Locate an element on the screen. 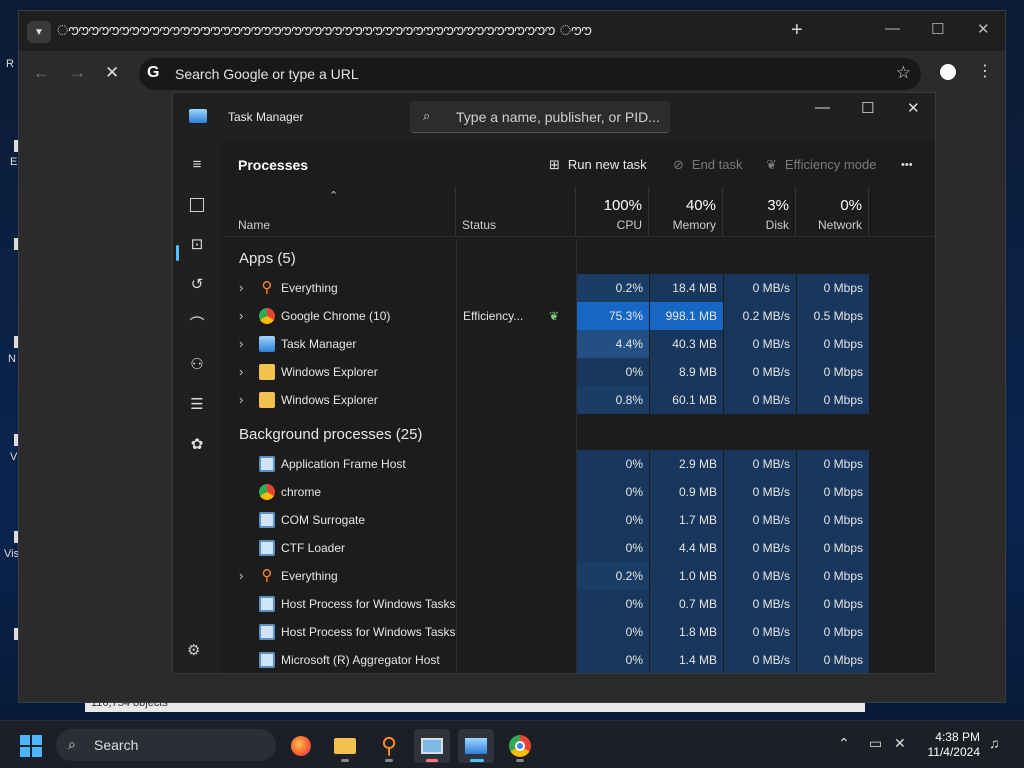 This screenshot has width=1024, height=768. status-column-header: Status is located at coordinates (516, 212).